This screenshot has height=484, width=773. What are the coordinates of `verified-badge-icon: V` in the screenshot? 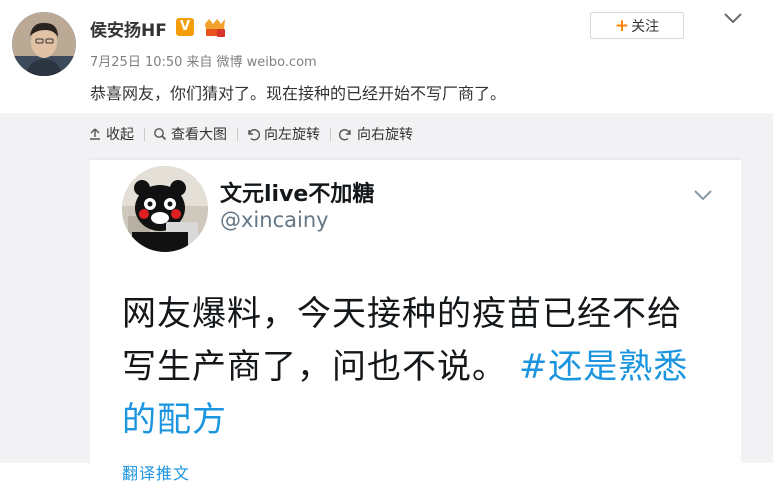 It's located at (185, 27).